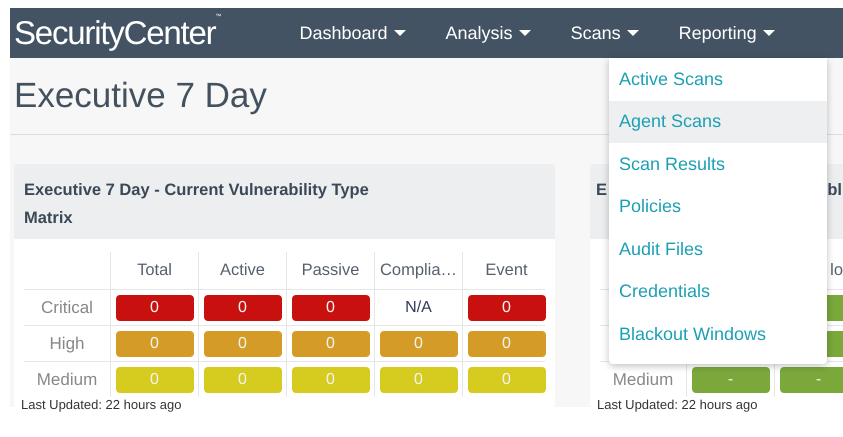  I want to click on menu-item: Audit Files, so click(718, 249).